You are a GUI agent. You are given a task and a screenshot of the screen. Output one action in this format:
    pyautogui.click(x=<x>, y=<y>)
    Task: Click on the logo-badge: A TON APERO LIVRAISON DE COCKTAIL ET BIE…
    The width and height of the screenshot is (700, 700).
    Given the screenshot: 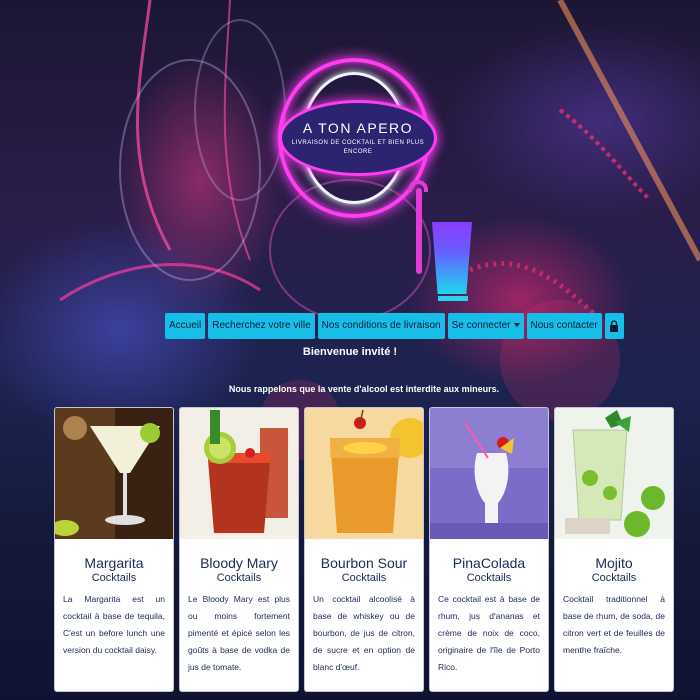 What is the action you would take?
    pyautogui.click(x=358, y=138)
    